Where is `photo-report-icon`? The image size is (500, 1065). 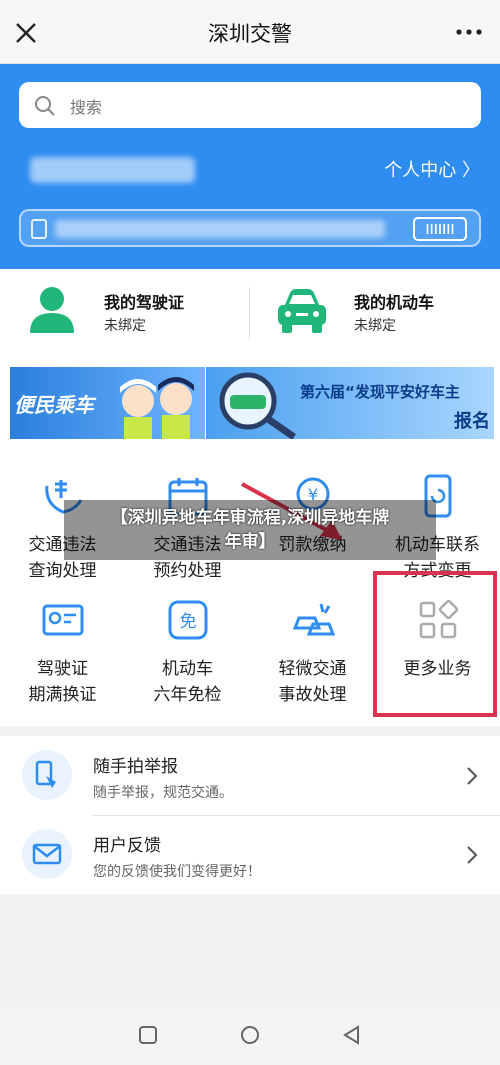
photo-report-icon is located at coordinates (47, 775).